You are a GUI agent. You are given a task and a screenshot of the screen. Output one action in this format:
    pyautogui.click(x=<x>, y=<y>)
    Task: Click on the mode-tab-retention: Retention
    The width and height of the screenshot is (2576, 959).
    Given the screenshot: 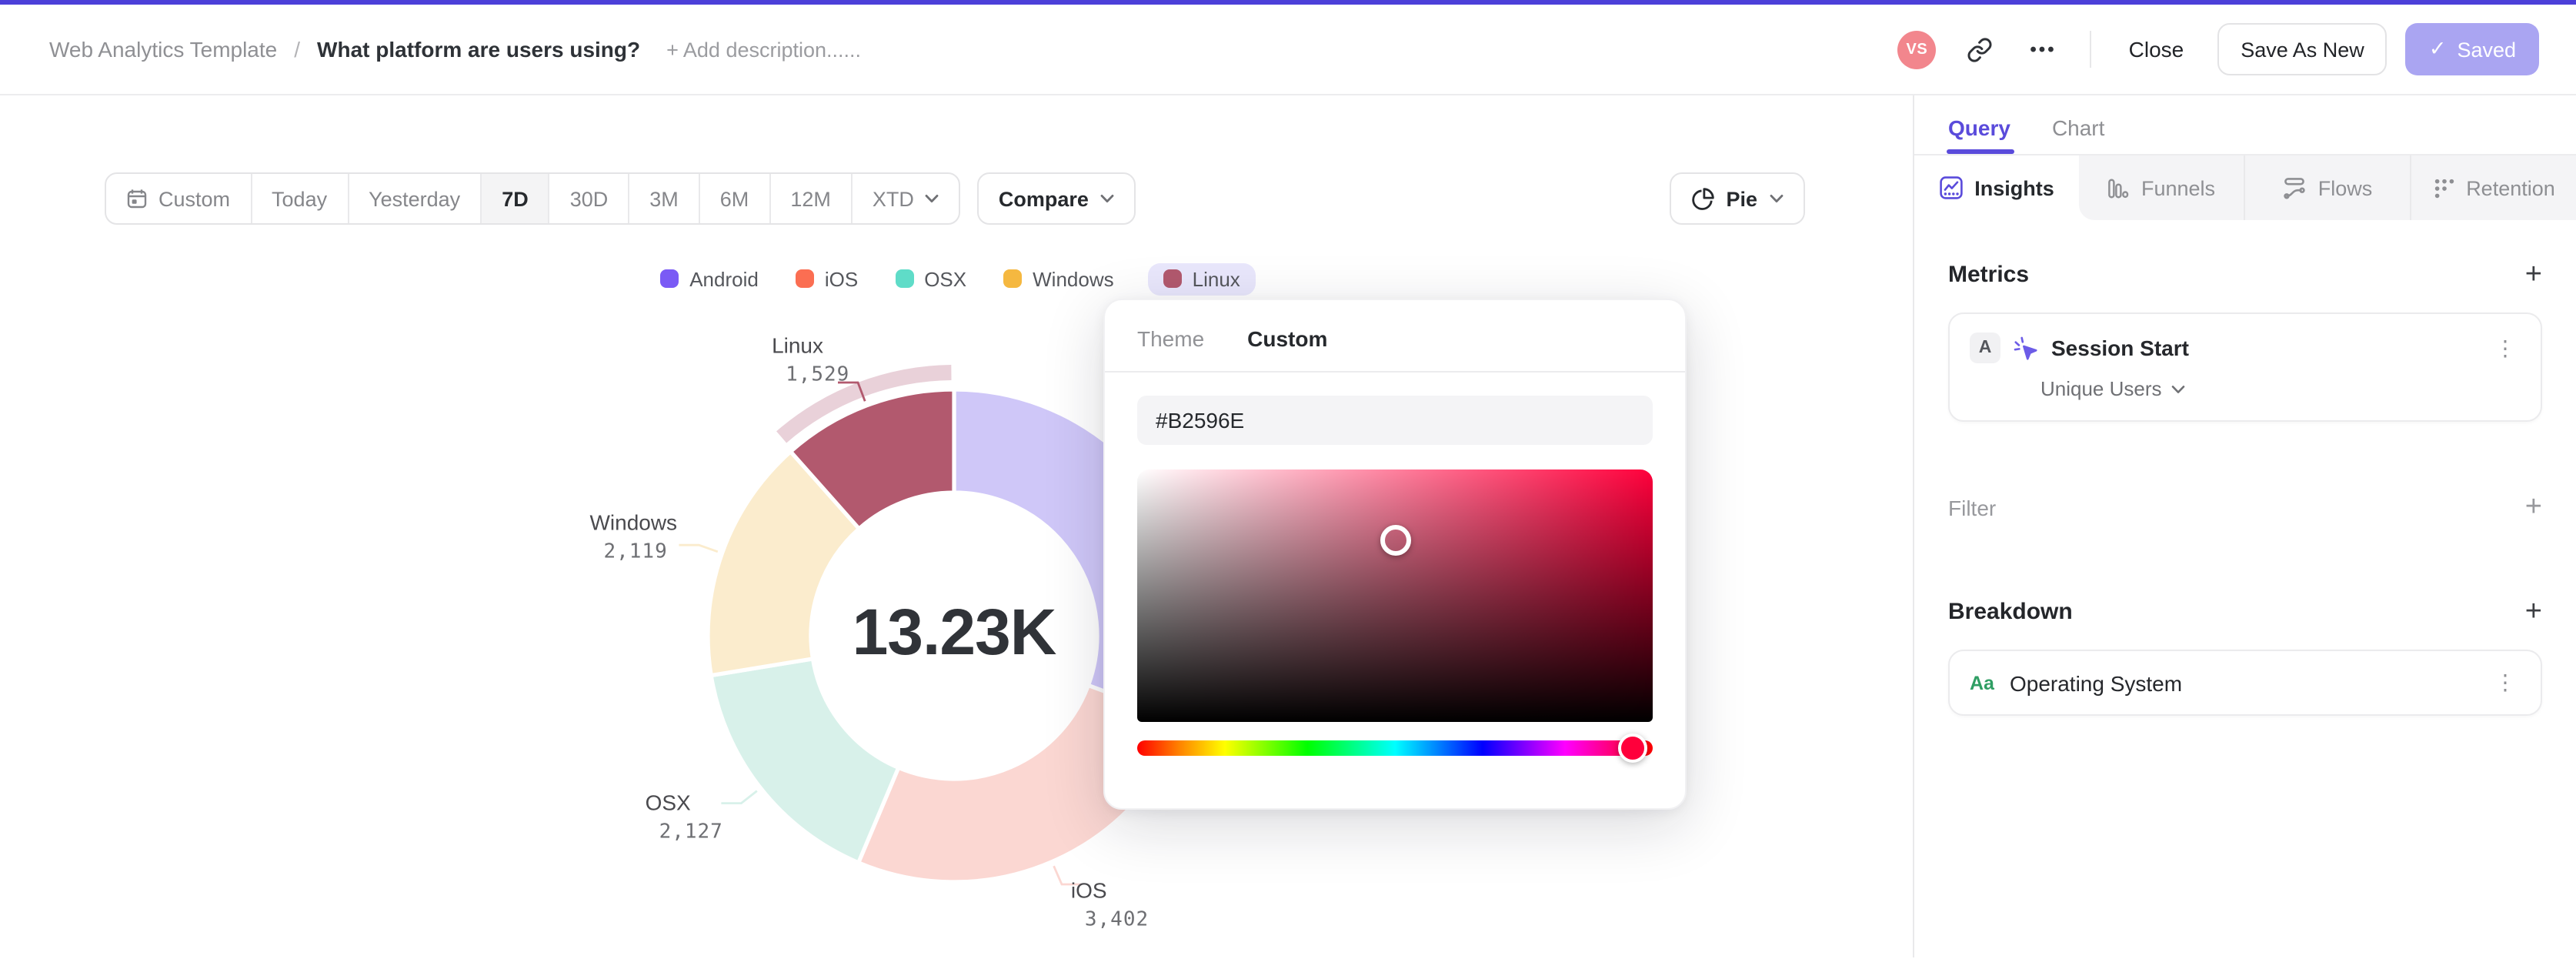 What is the action you would take?
    pyautogui.click(x=2493, y=187)
    